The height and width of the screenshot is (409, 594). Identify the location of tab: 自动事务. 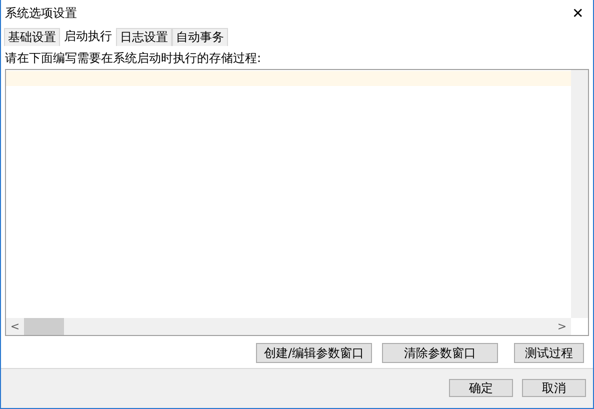
(200, 37).